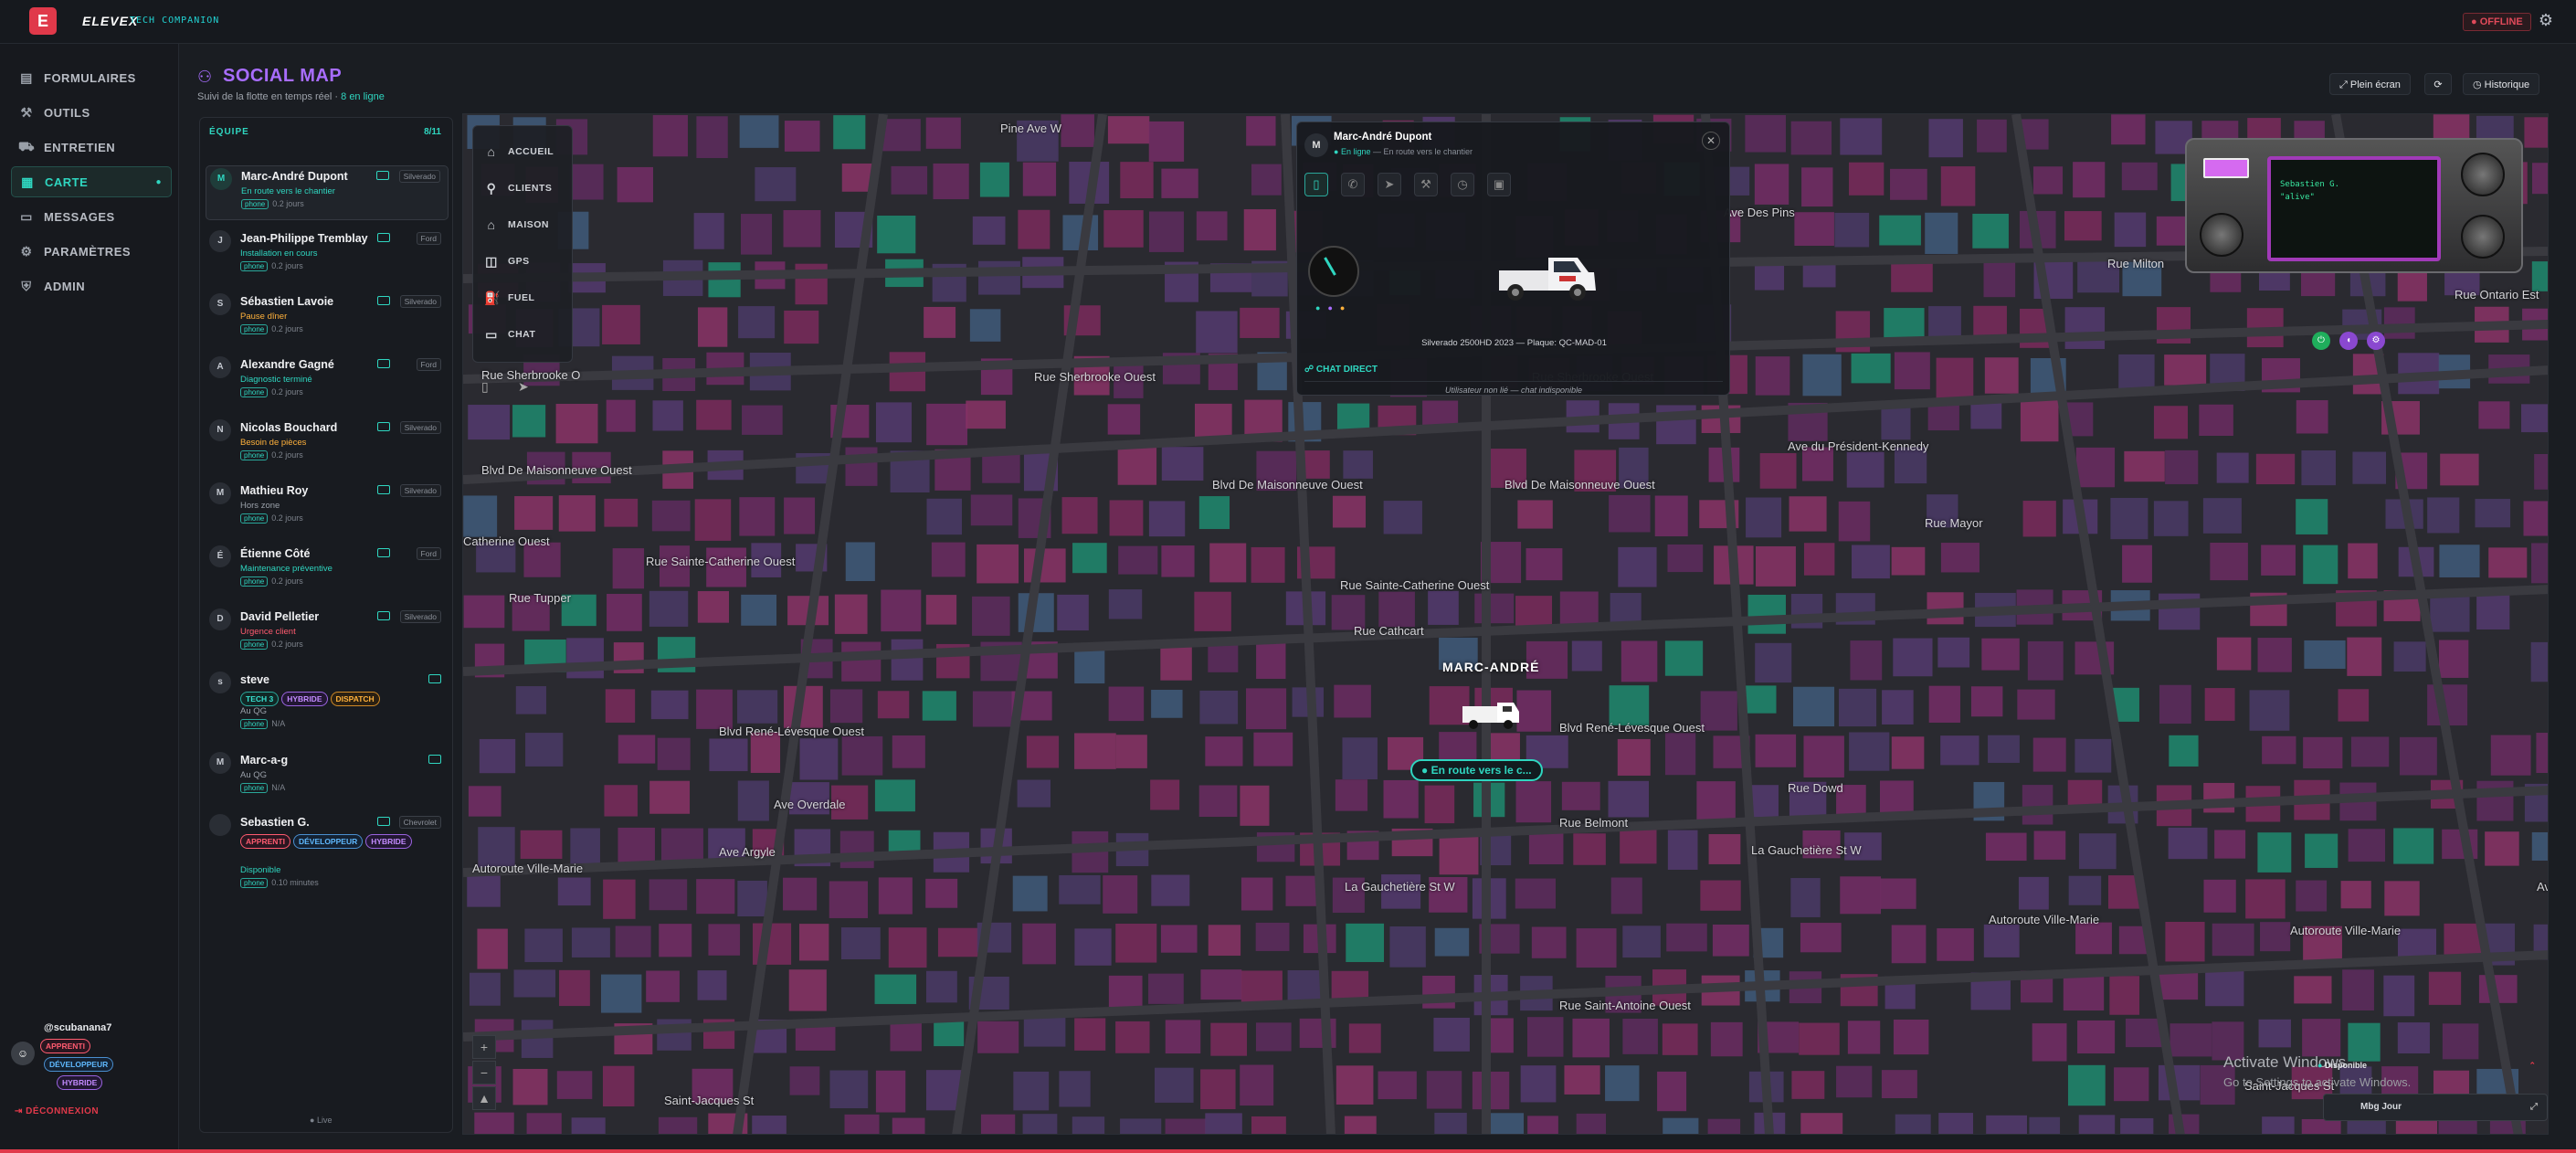  Describe the element at coordinates (91, 252) in the screenshot. I see `sidebar-item-parametres: ⚙ PARAMÈTRES` at that location.